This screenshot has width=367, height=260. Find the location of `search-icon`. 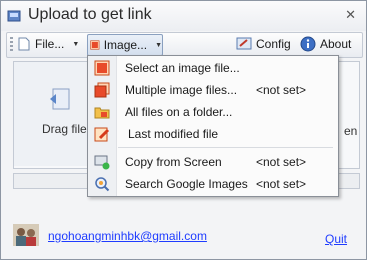

search-icon is located at coordinates (102, 184).